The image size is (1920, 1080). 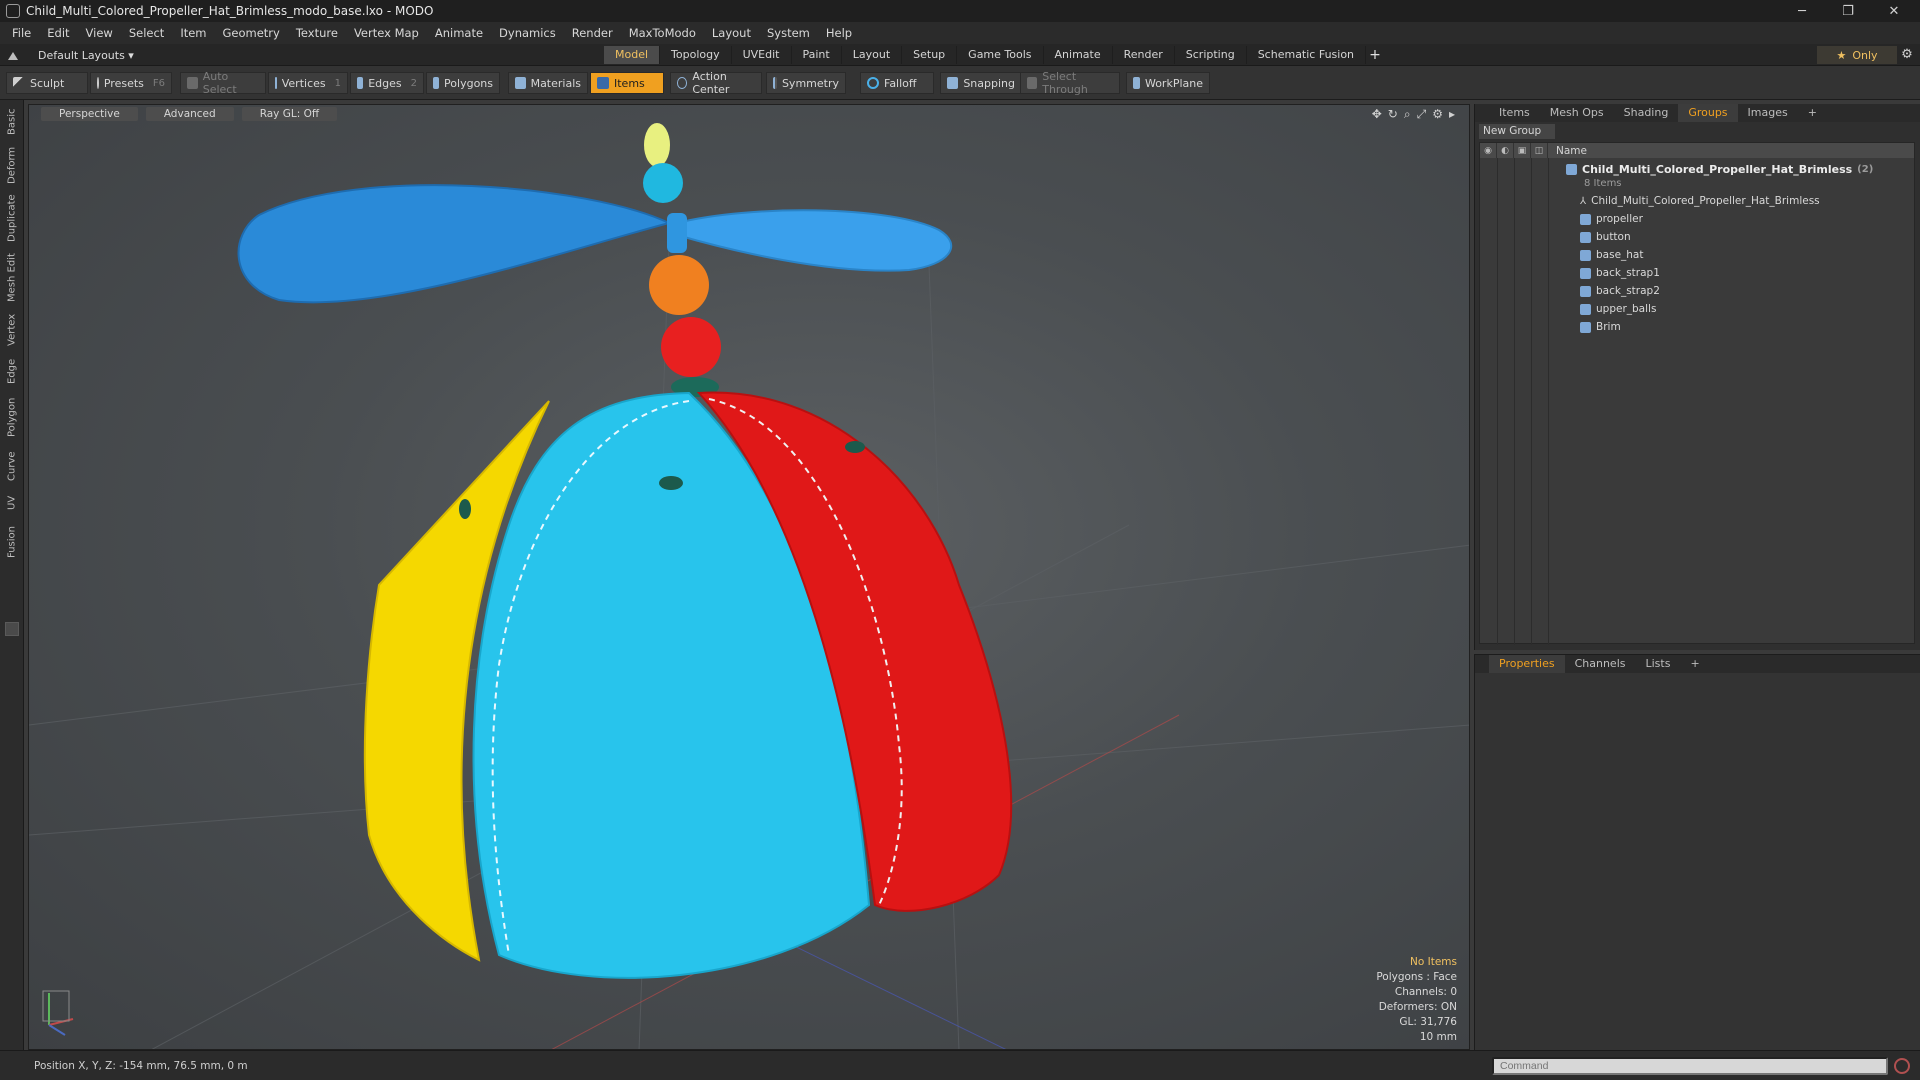 What do you see at coordinates (12, 542) in the screenshot?
I see `vtab-fusion: Fusion` at bounding box center [12, 542].